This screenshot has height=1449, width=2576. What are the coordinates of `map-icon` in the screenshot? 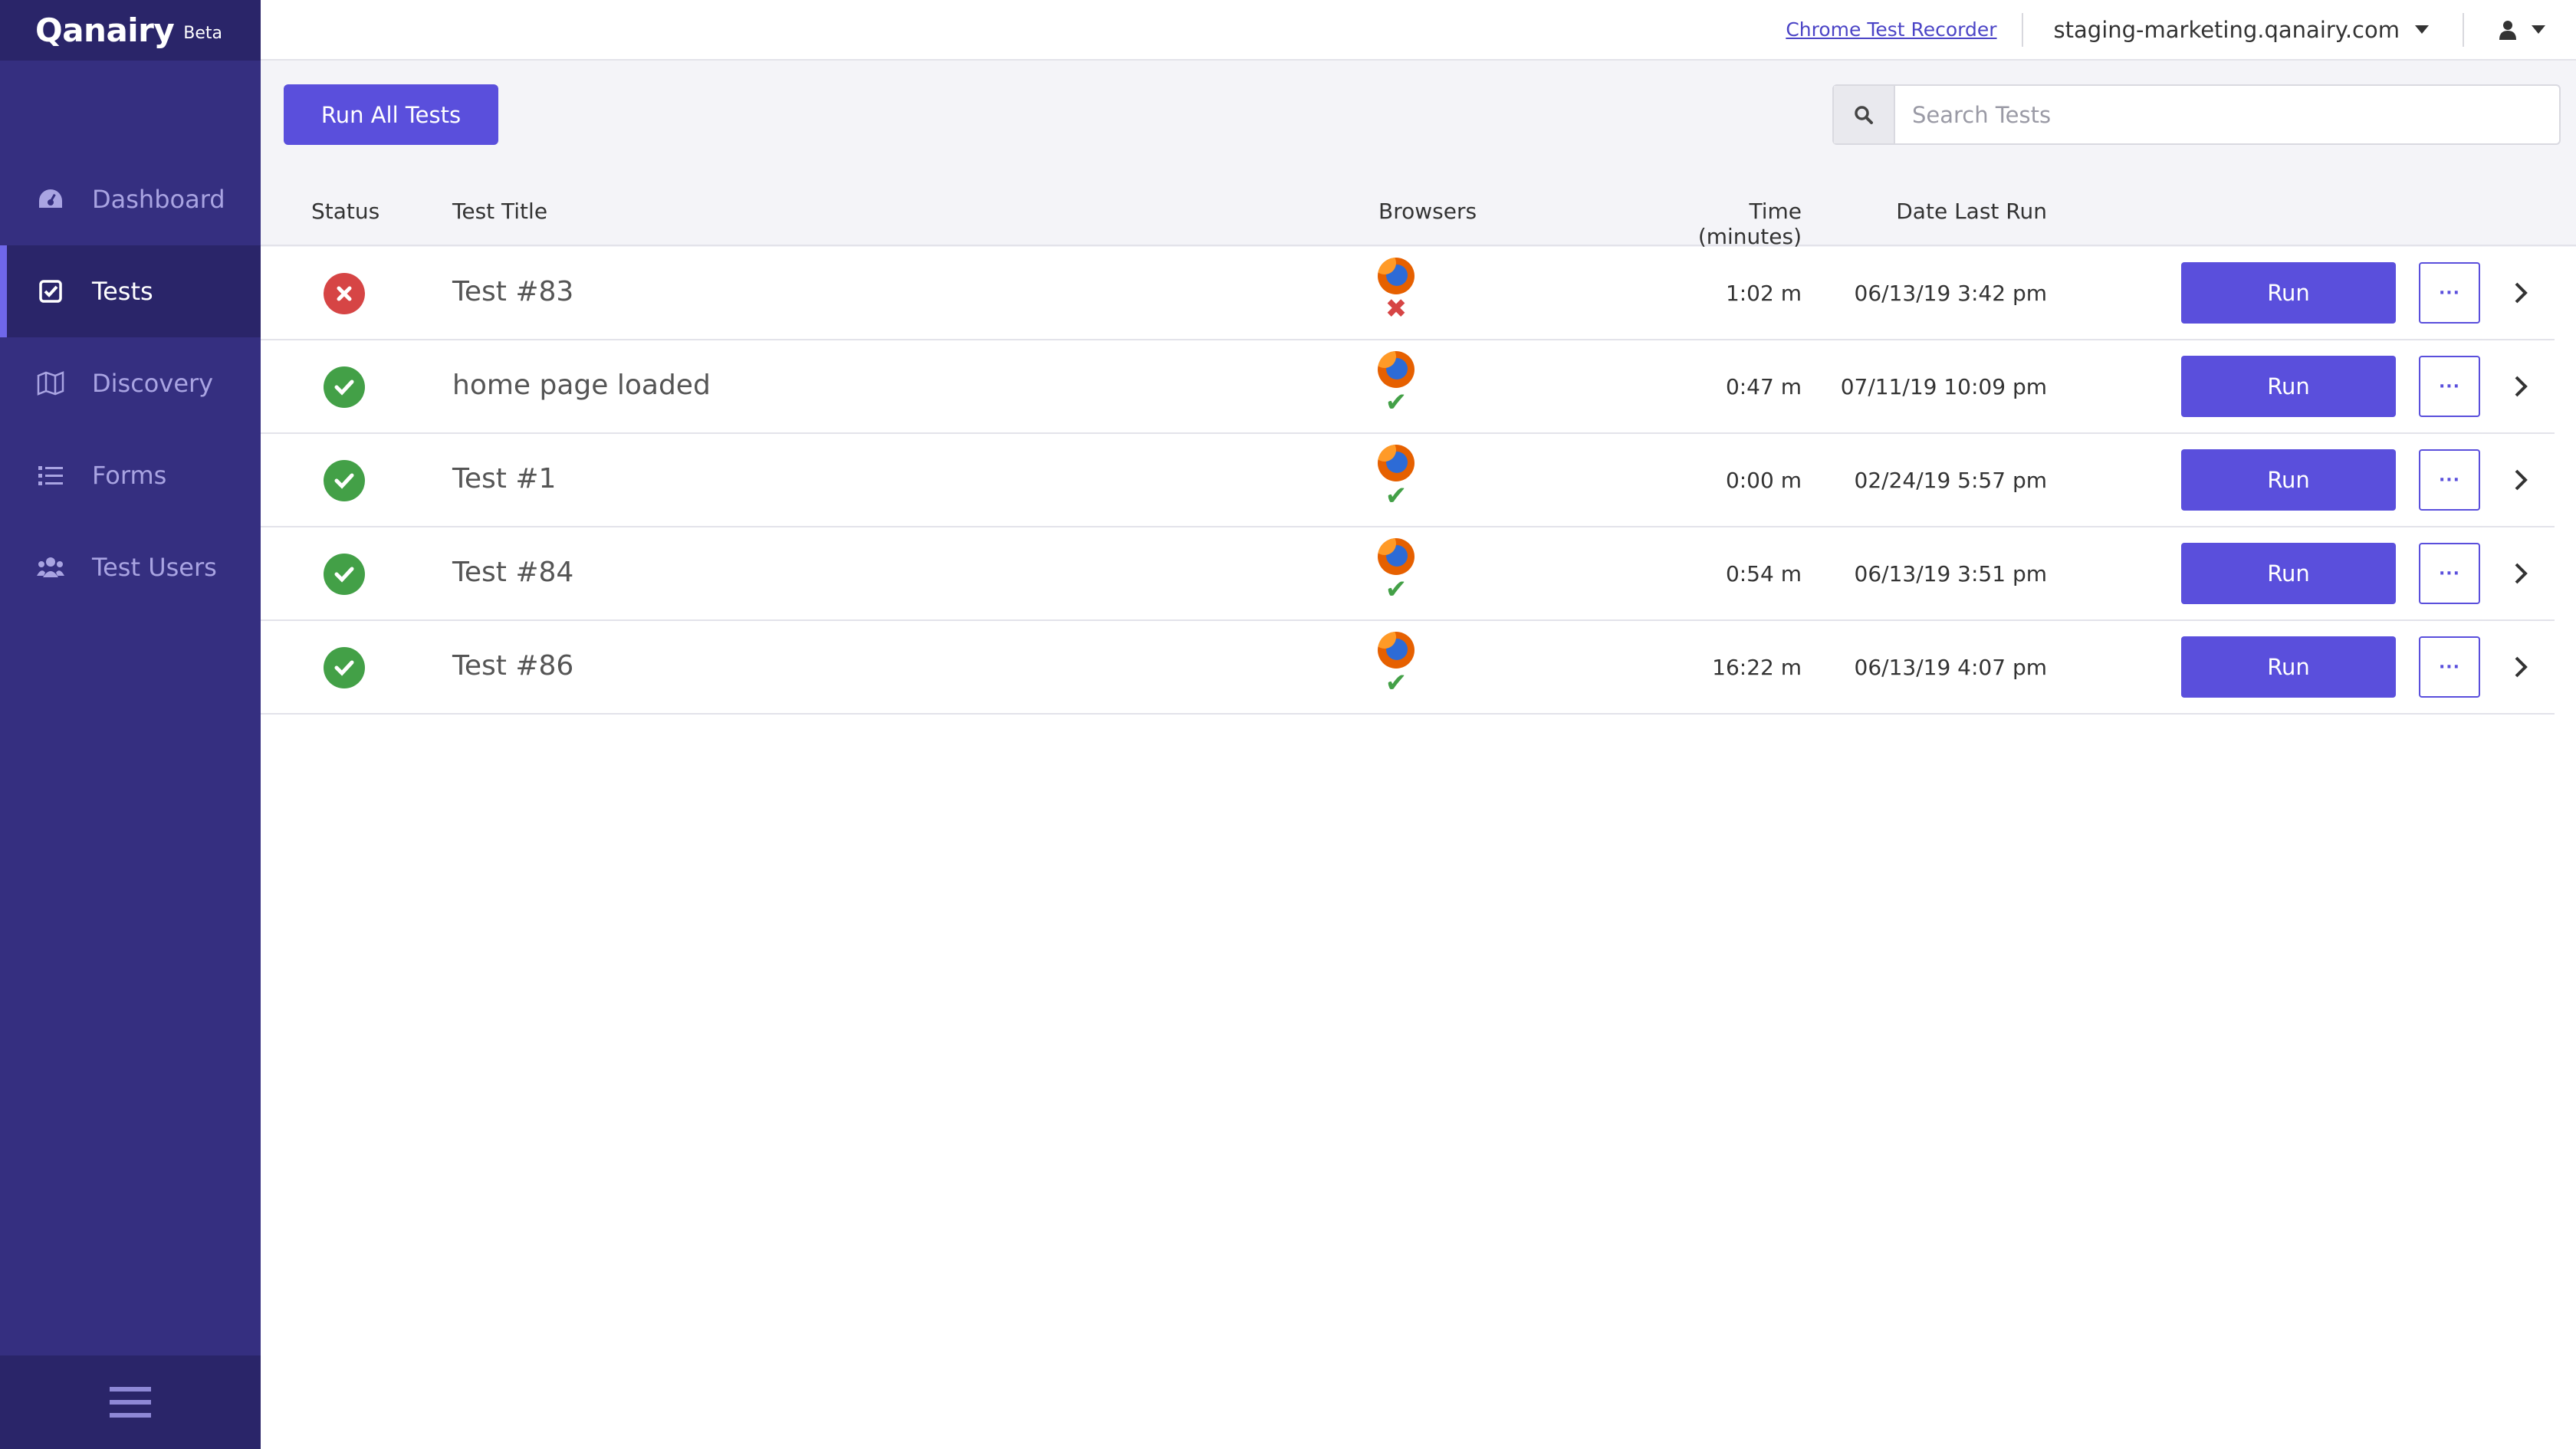 It's located at (51, 383).